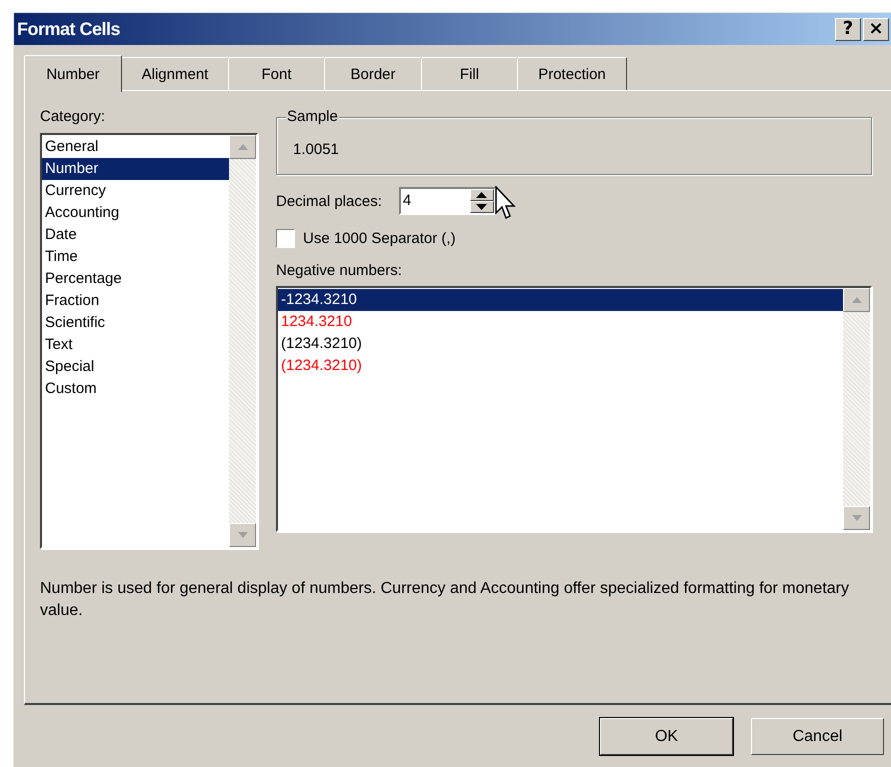 This screenshot has width=891, height=767. Describe the element at coordinates (329, 201) in the screenshot. I see `decimal-places-label: Decimal places:` at that location.